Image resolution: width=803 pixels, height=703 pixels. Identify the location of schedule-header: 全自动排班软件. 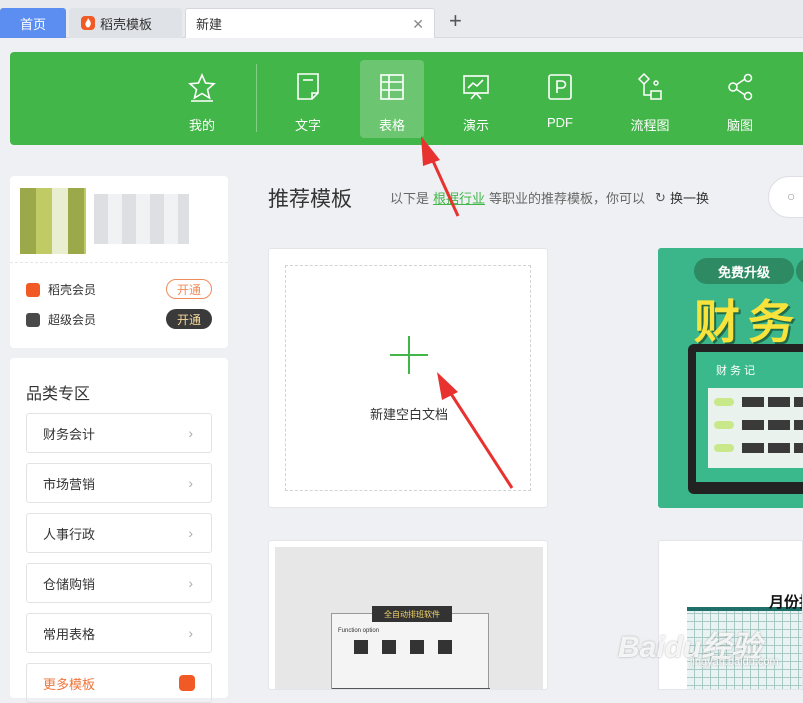
(412, 614).